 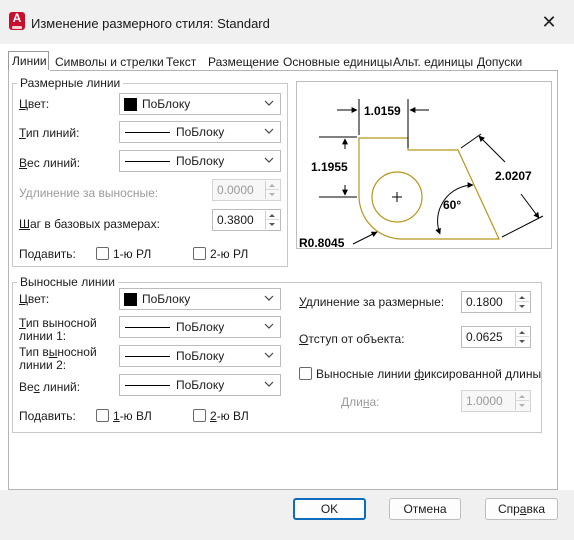 What do you see at coordinates (429, 374) in the screenshot?
I see `fixed-length-label: Выносные линии фиксированной длины` at bounding box center [429, 374].